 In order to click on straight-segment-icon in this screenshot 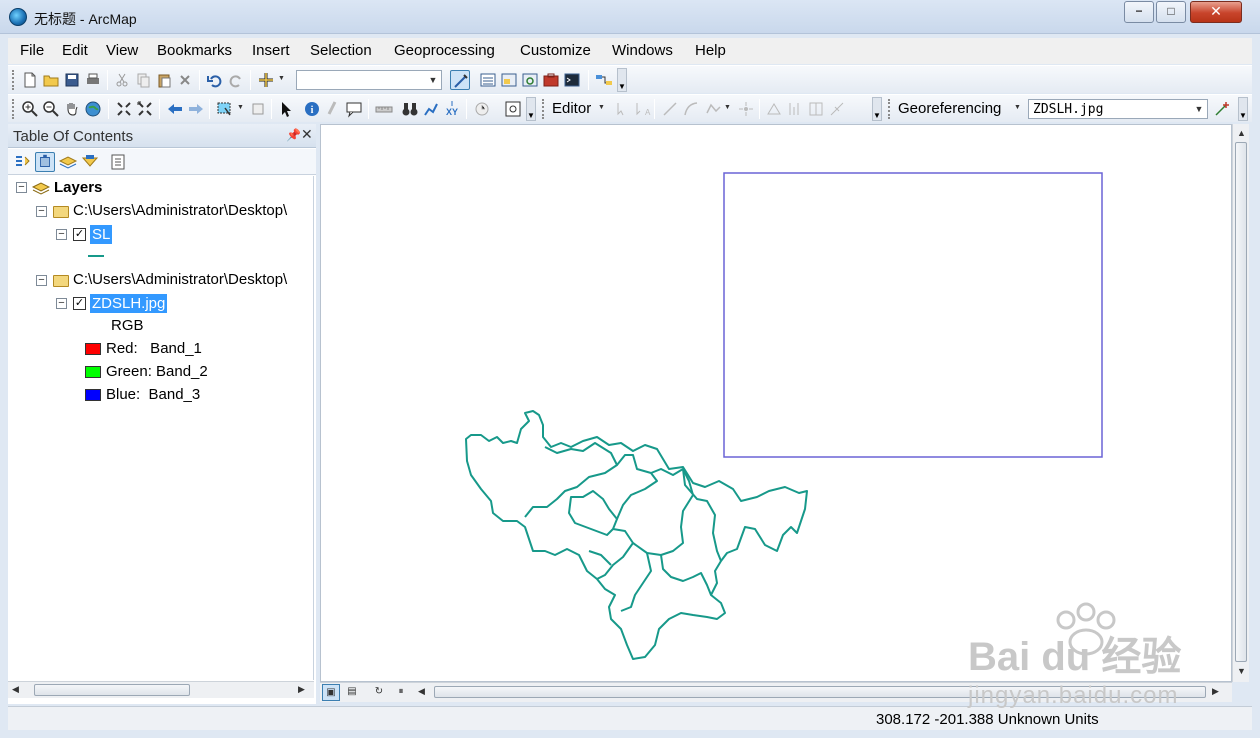, I will do `click(670, 109)`.